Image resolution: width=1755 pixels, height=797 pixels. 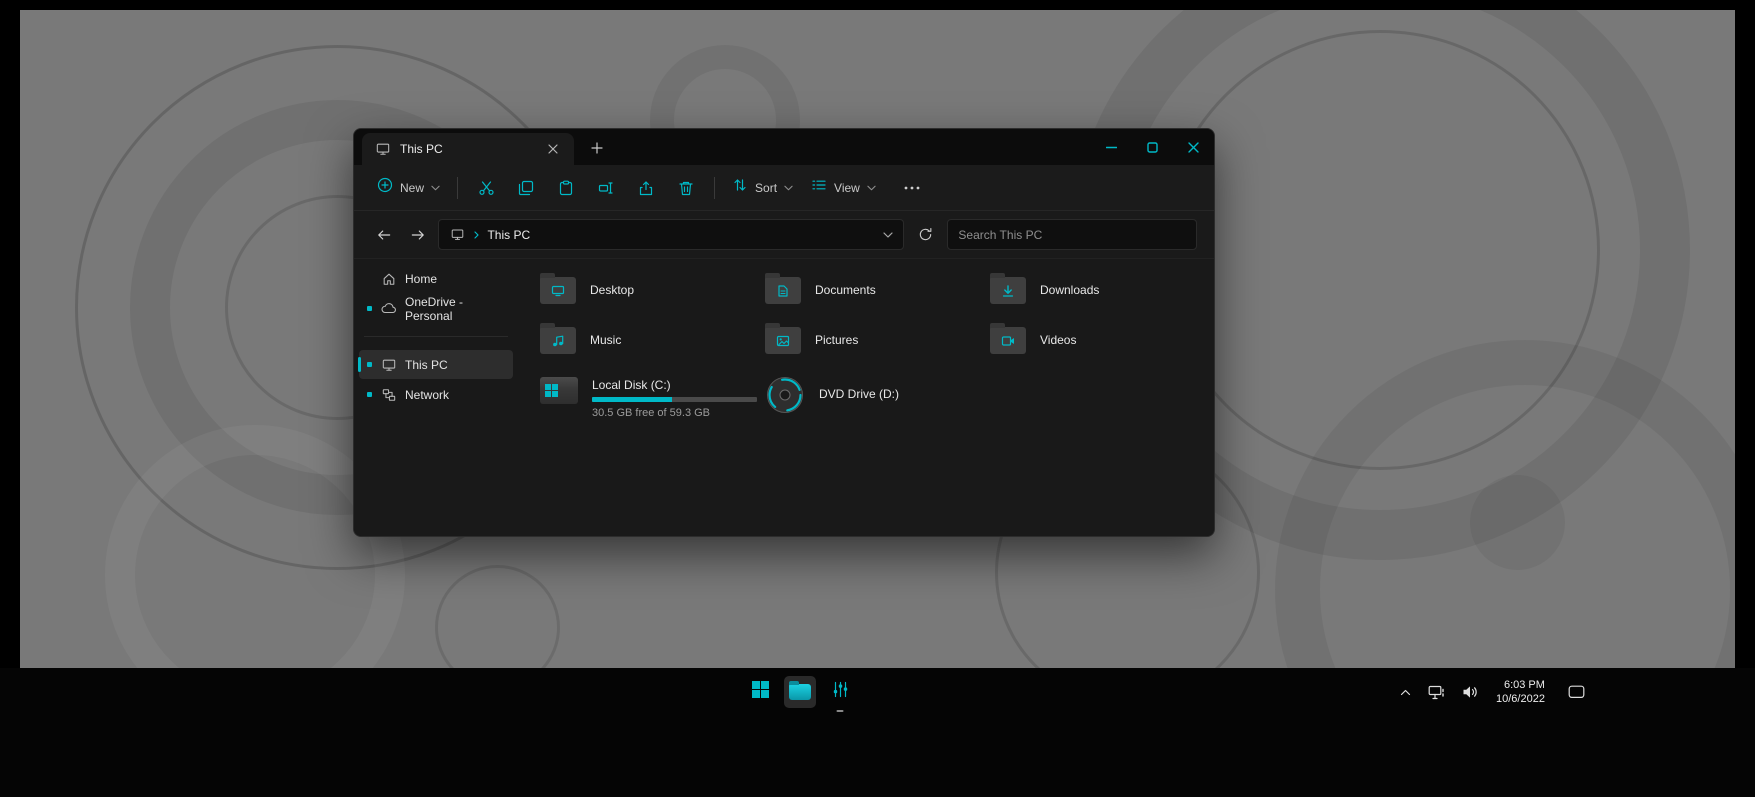 I want to click on more-options-button, so click(x=912, y=188).